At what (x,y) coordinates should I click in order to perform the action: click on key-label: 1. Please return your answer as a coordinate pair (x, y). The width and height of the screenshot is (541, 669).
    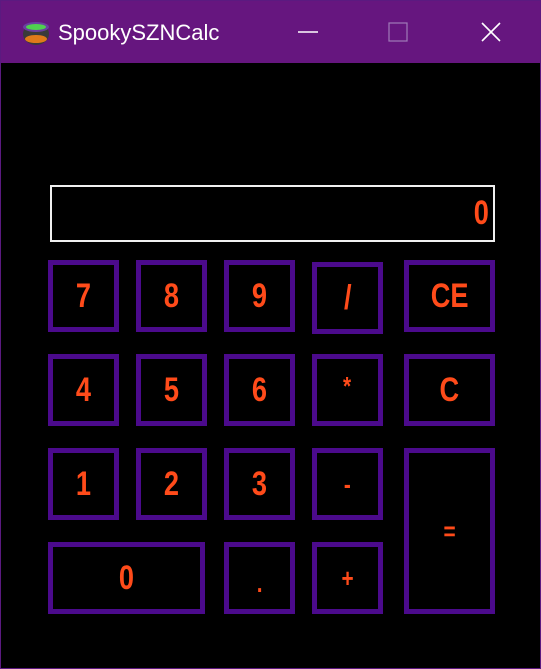
    Looking at the image, I should click on (83, 483).